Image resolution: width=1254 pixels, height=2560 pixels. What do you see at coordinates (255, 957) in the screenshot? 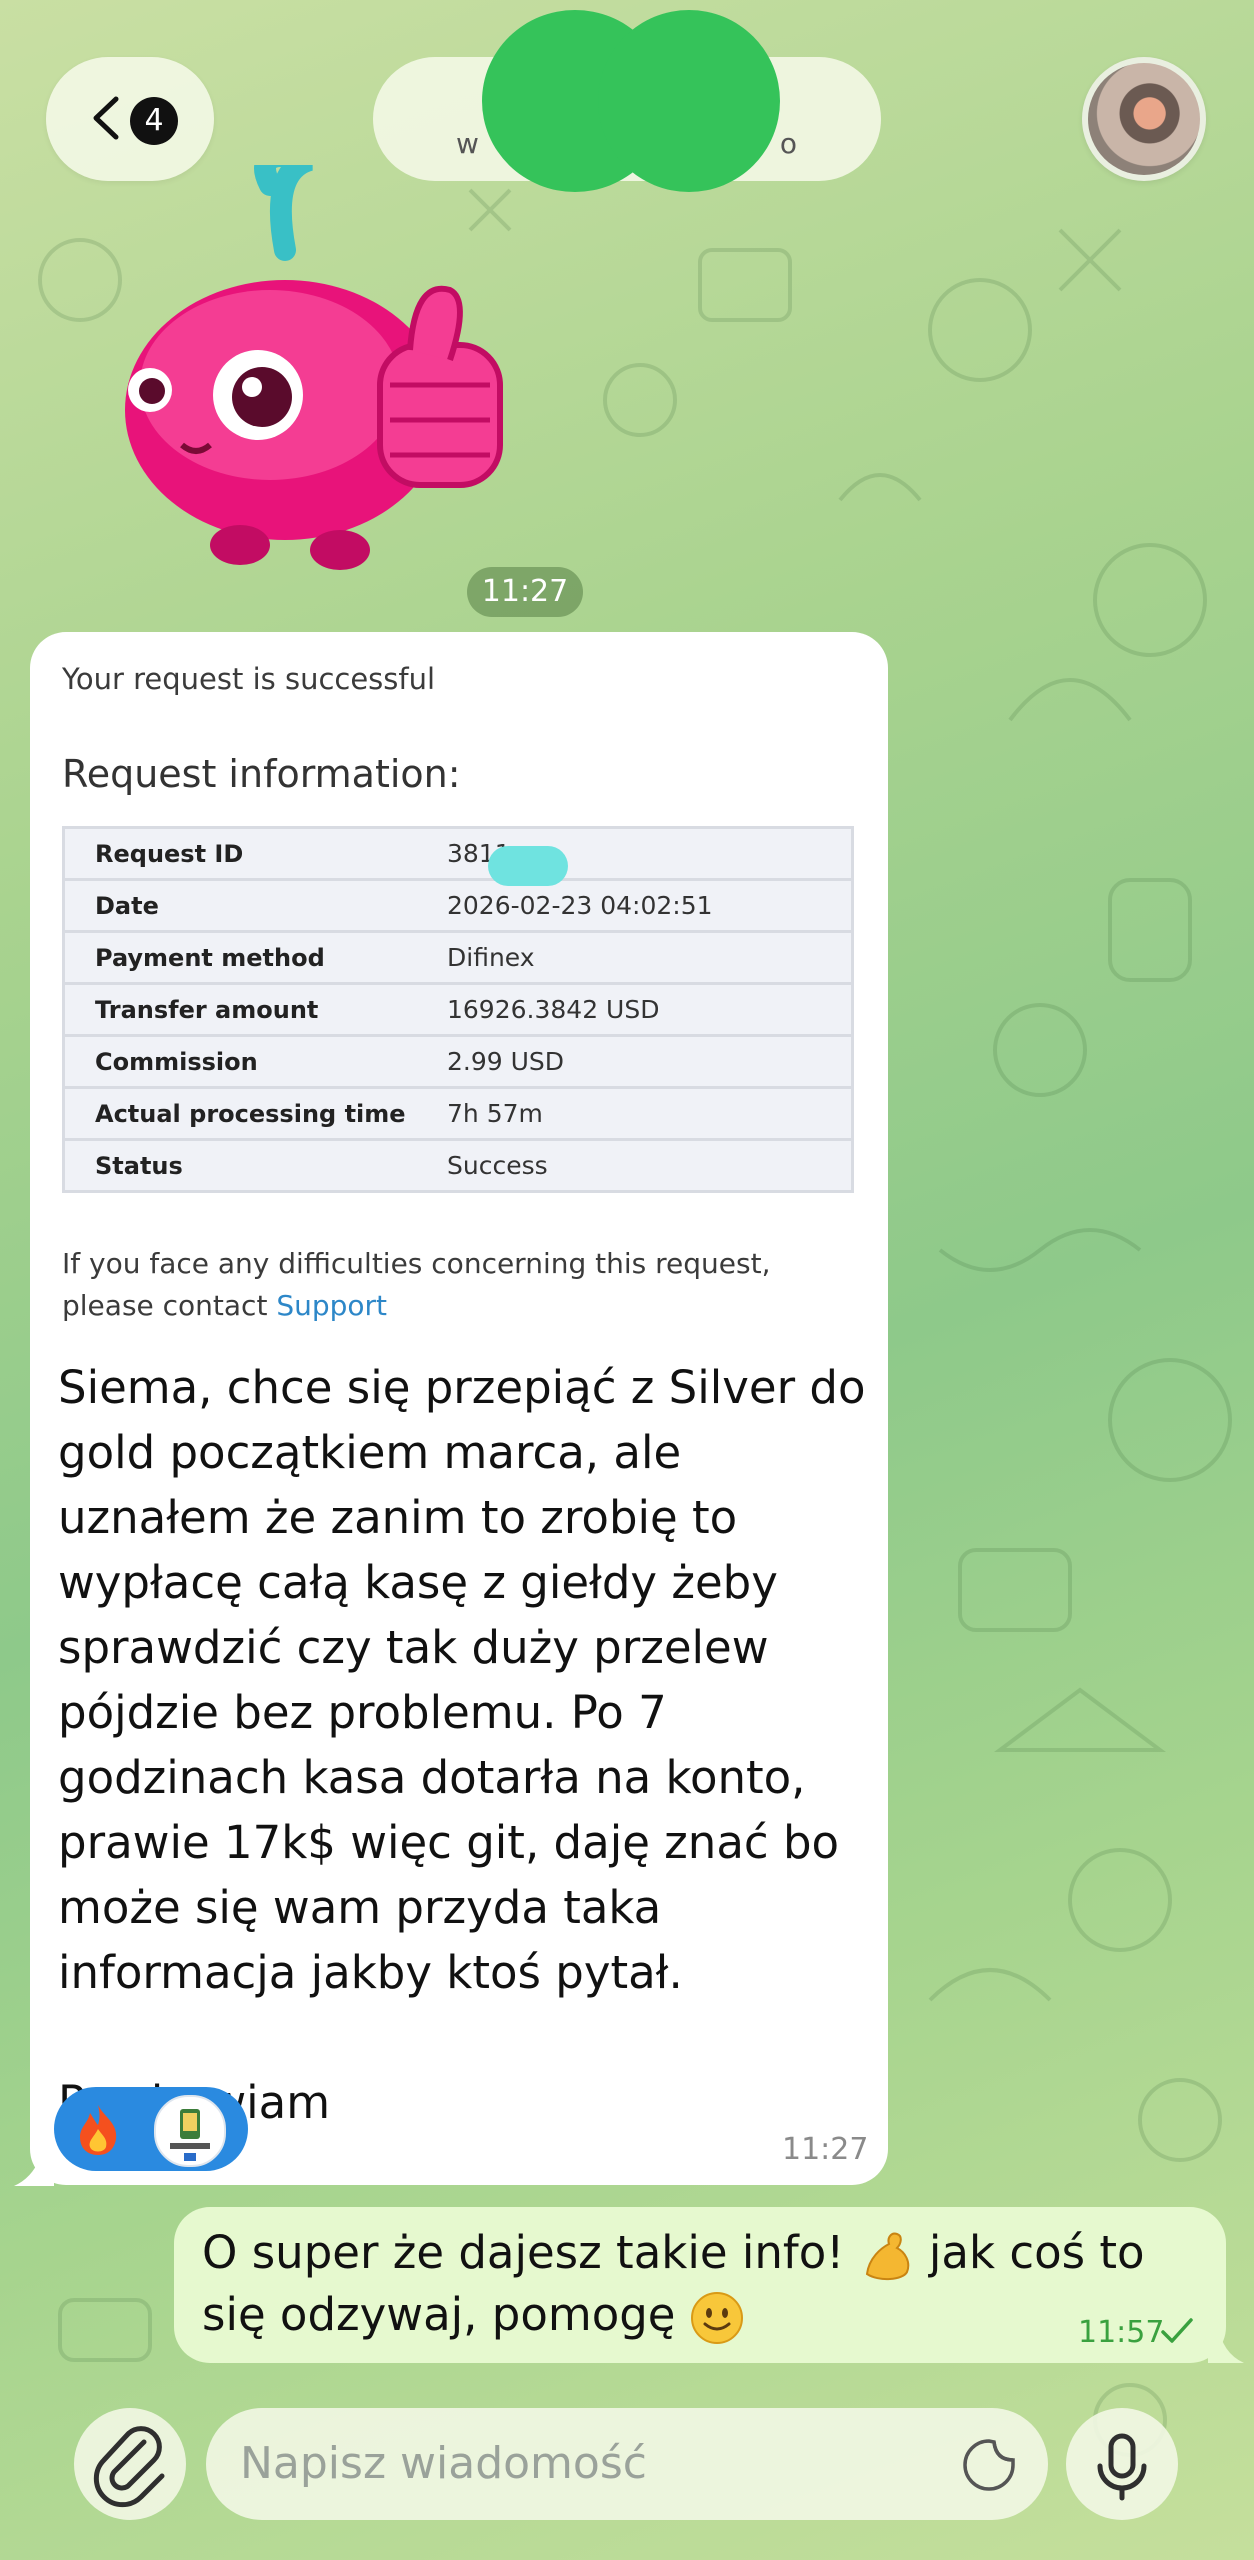
I see `row-label: Payment method` at bounding box center [255, 957].